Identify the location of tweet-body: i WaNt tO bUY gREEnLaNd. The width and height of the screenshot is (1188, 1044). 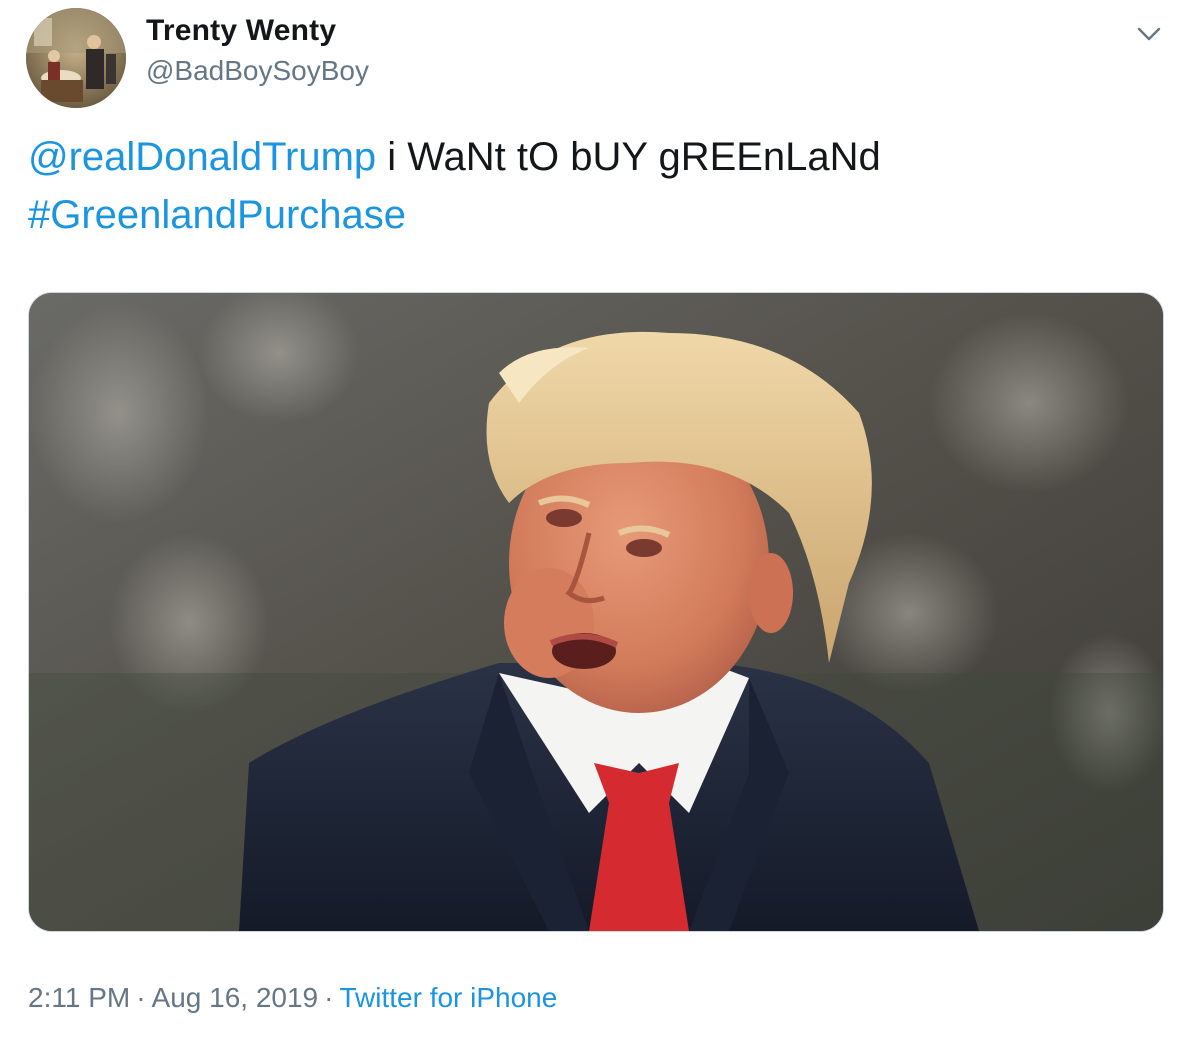
(628, 157).